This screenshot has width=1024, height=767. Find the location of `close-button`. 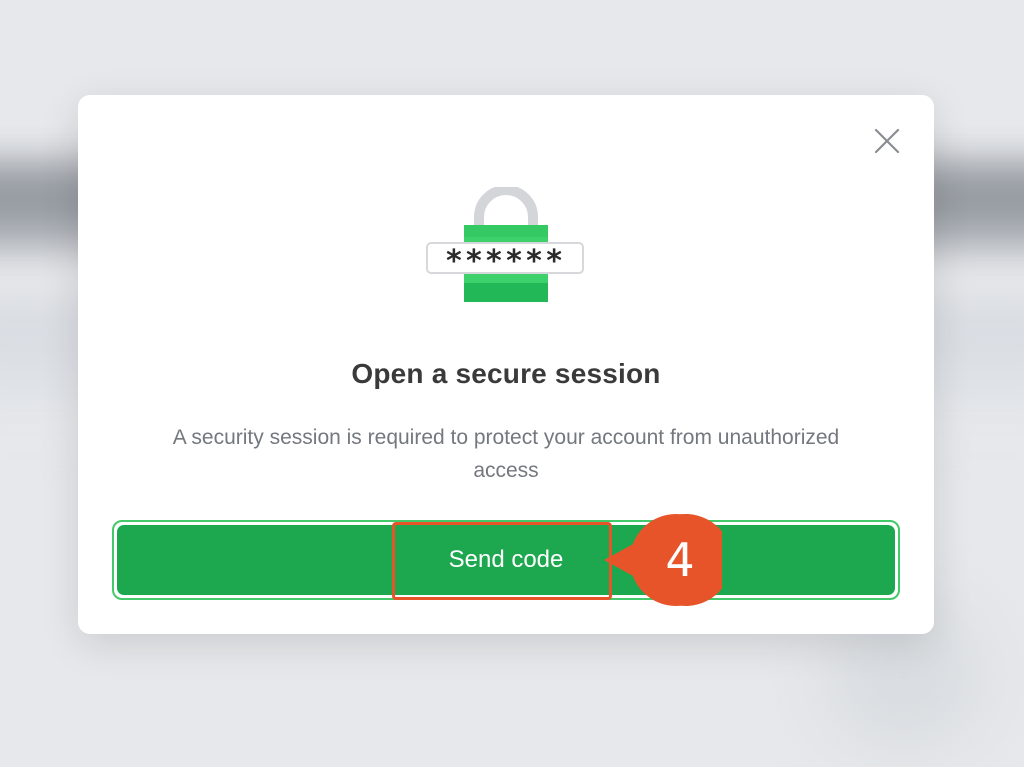

close-button is located at coordinates (887, 141).